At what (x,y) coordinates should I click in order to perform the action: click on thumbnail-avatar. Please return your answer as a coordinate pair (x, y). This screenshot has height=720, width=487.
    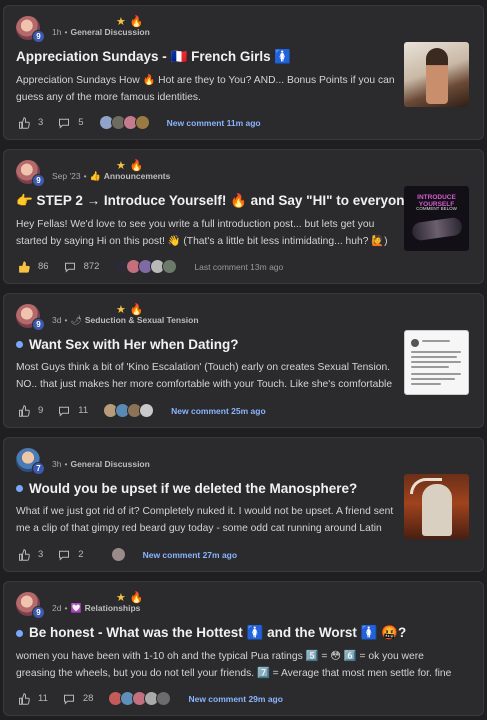
    Looking at the image, I should click on (415, 343).